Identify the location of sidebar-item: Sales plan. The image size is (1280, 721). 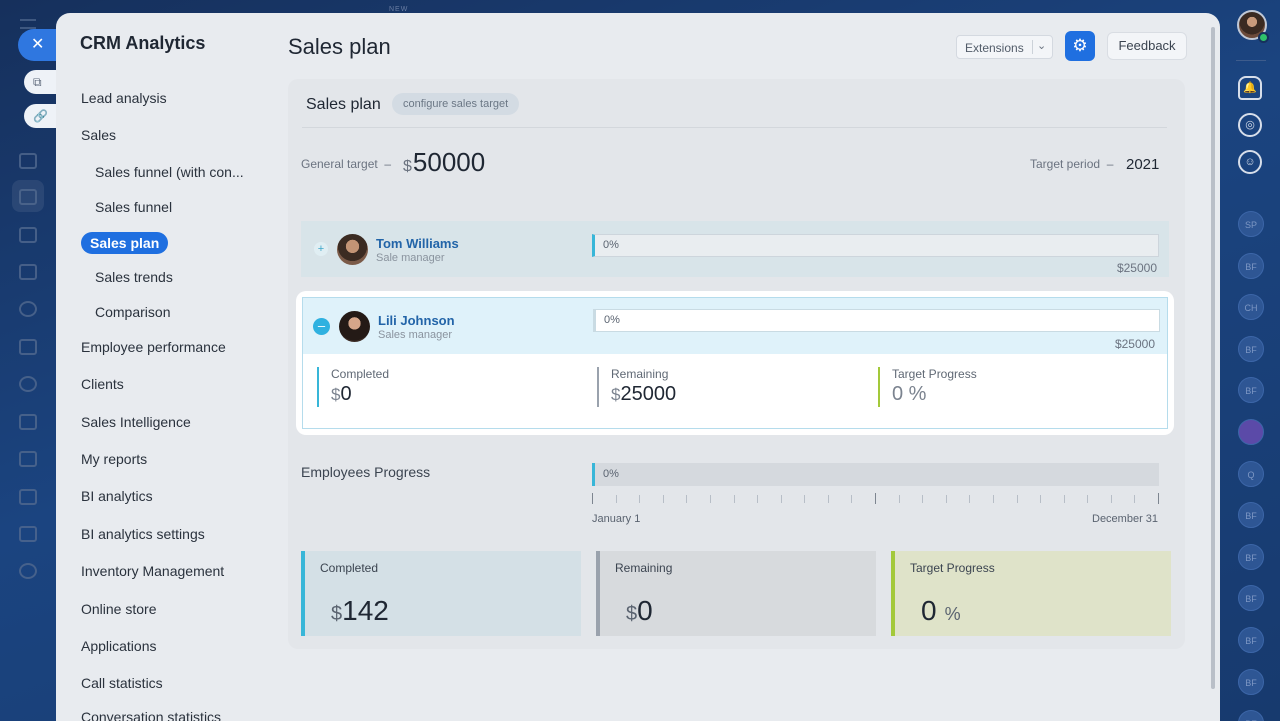
(125, 243).